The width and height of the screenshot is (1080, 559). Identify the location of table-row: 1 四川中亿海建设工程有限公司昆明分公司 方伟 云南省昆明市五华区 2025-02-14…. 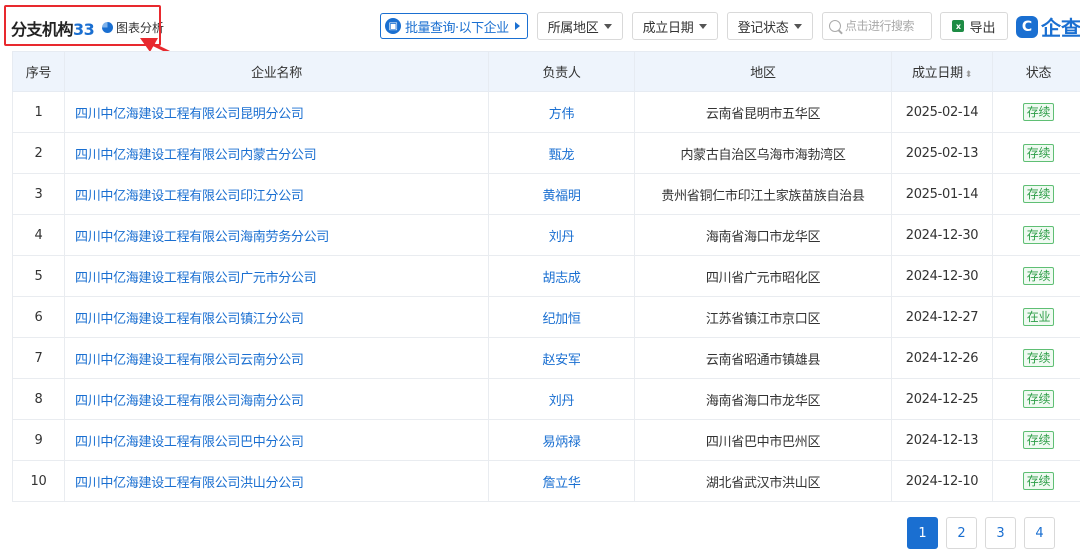
(546, 112).